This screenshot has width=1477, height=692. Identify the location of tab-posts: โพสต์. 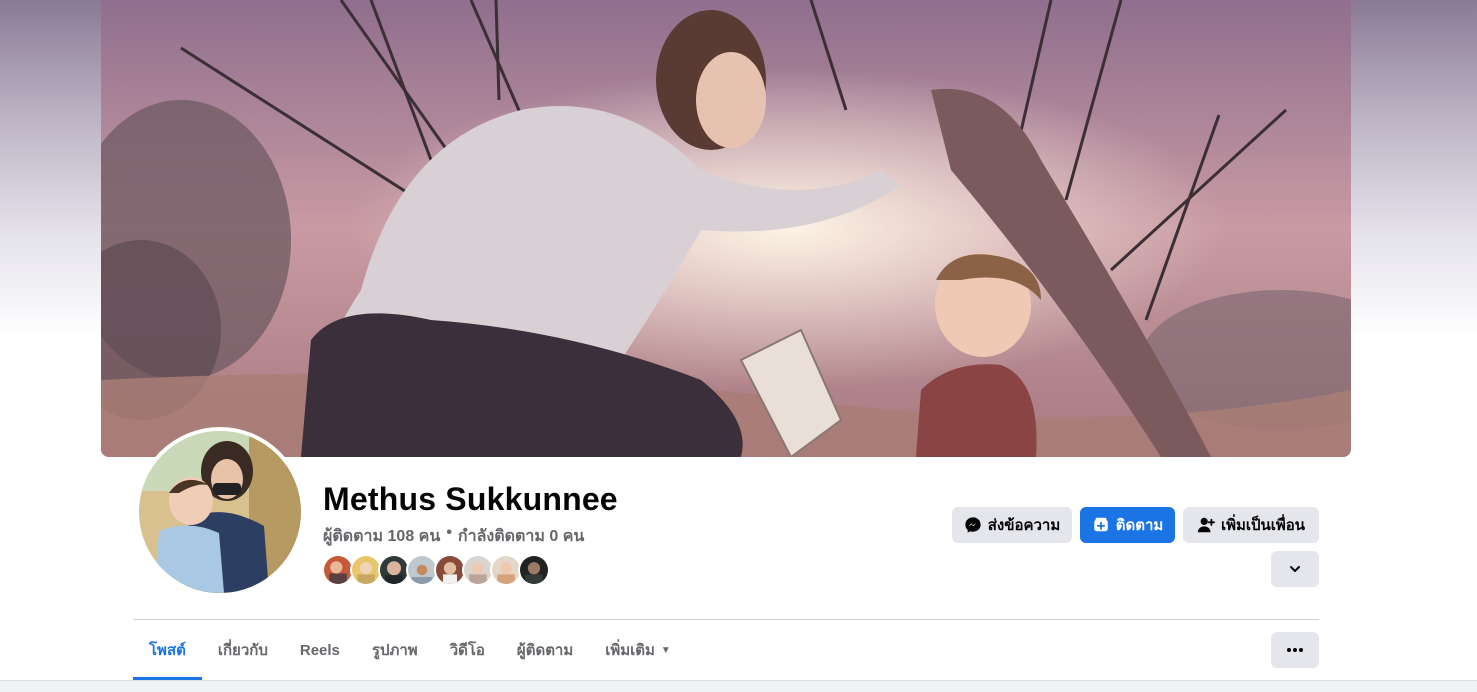
(167, 650).